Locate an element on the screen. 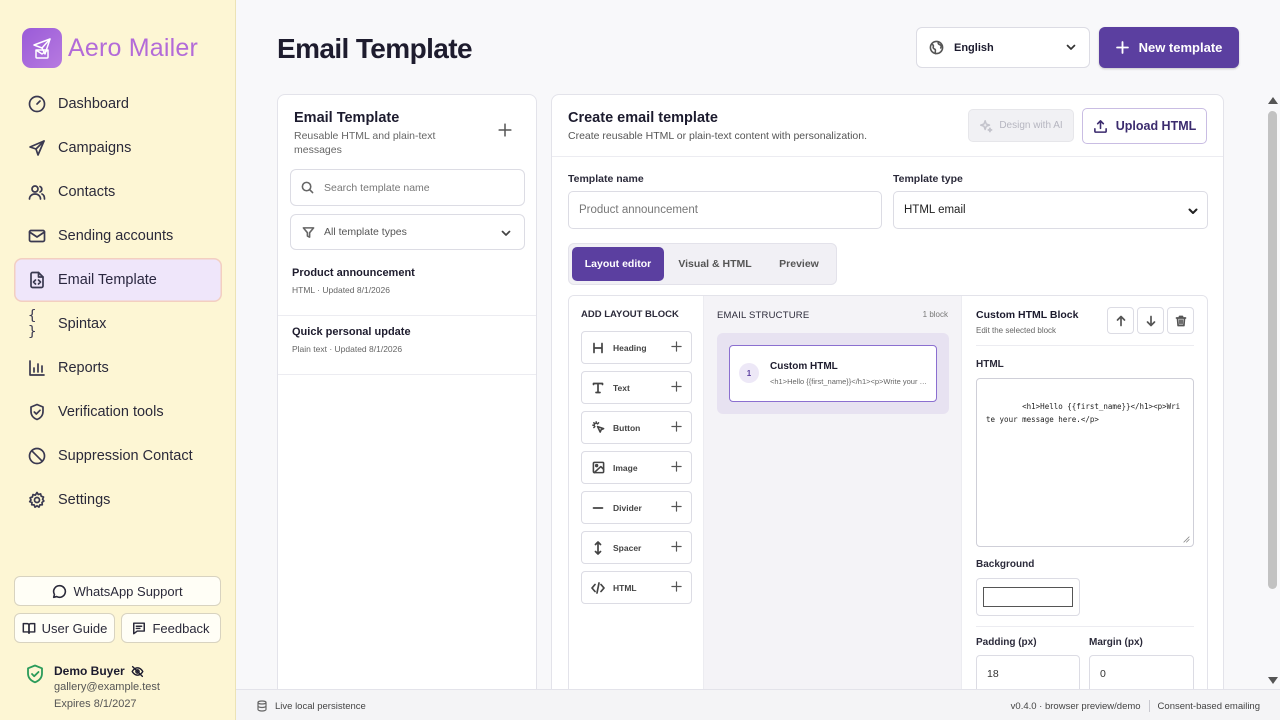  tab-layout-editor: Layout editor is located at coordinates (618, 264).